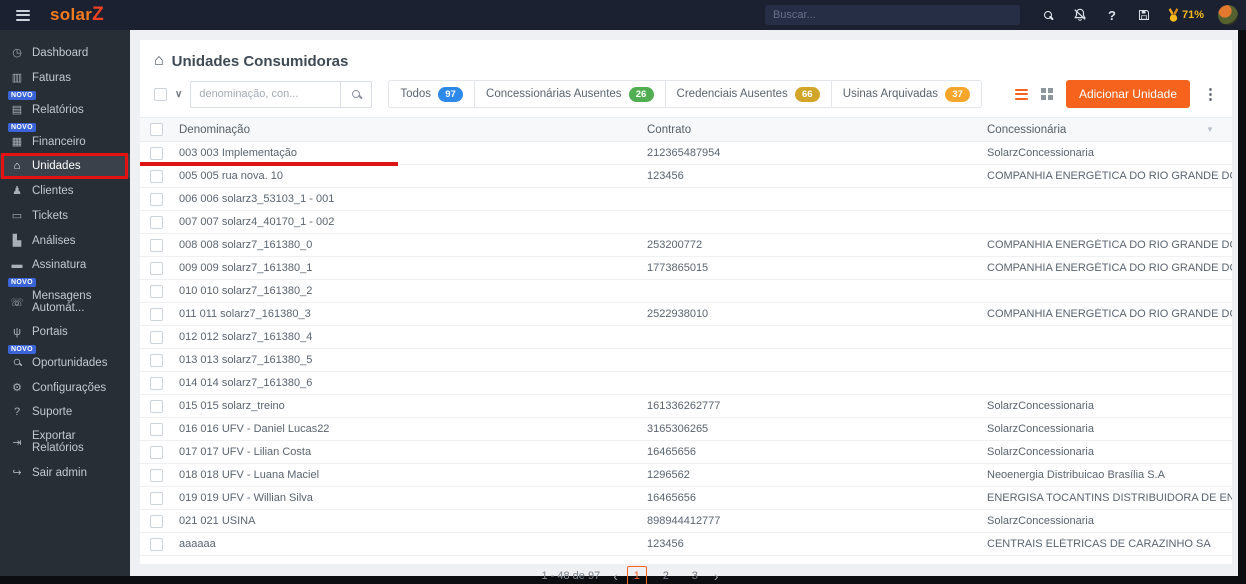  Describe the element at coordinates (156, 129) in the screenshot. I see `header-checkbox` at that location.